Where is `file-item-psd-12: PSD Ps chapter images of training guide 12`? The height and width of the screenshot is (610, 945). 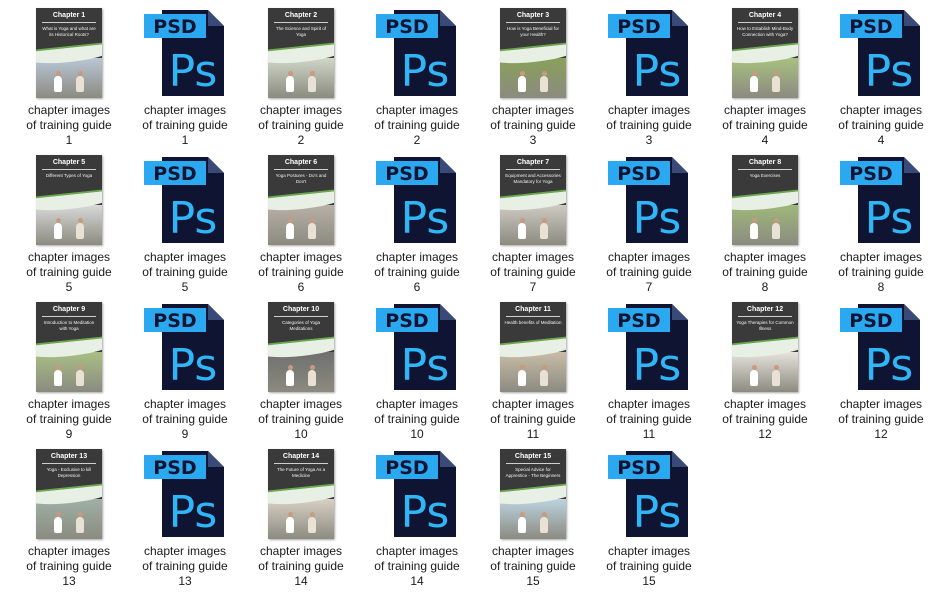
file-item-psd-12: PSD Ps chapter images of training guide 12 is located at coordinates (881, 372).